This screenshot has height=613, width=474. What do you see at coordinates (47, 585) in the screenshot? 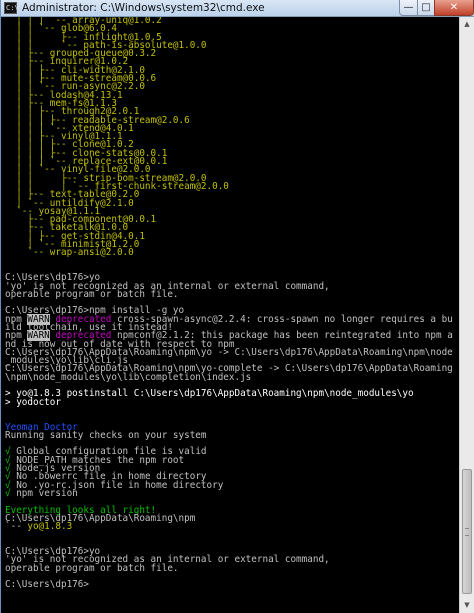
I see `console-text-segment: C:\Users\dp176>` at bounding box center [47, 585].